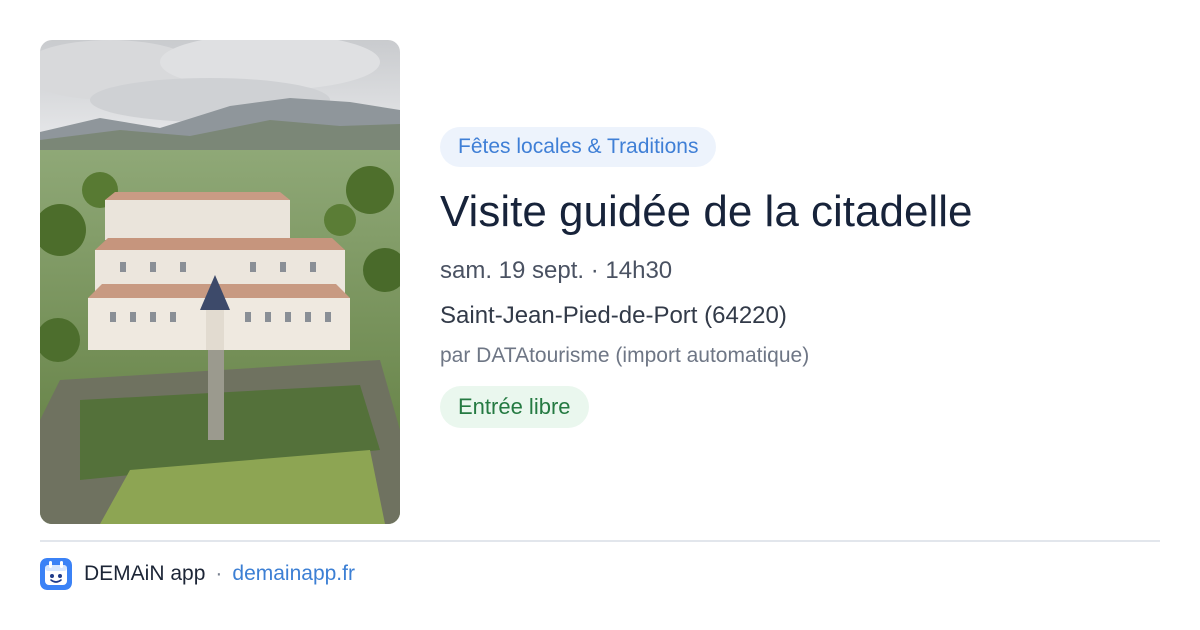 Image resolution: width=1200 pixels, height=630 pixels. Describe the element at coordinates (56, 574) in the screenshot. I see `demain-app-icon` at that location.